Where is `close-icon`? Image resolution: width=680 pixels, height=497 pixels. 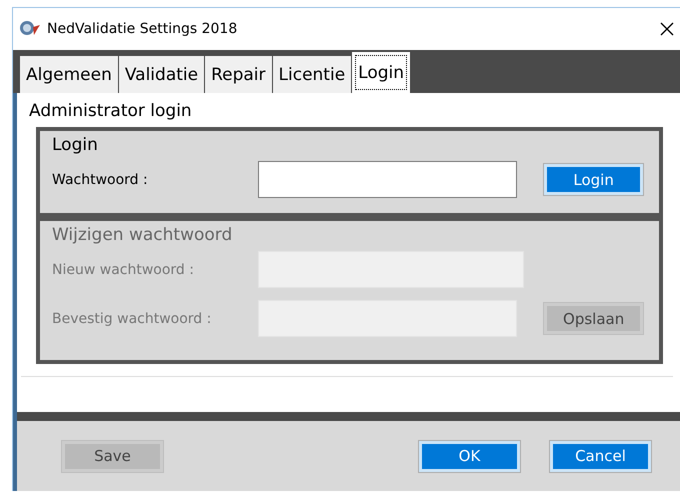 close-icon is located at coordinates (667, 29).